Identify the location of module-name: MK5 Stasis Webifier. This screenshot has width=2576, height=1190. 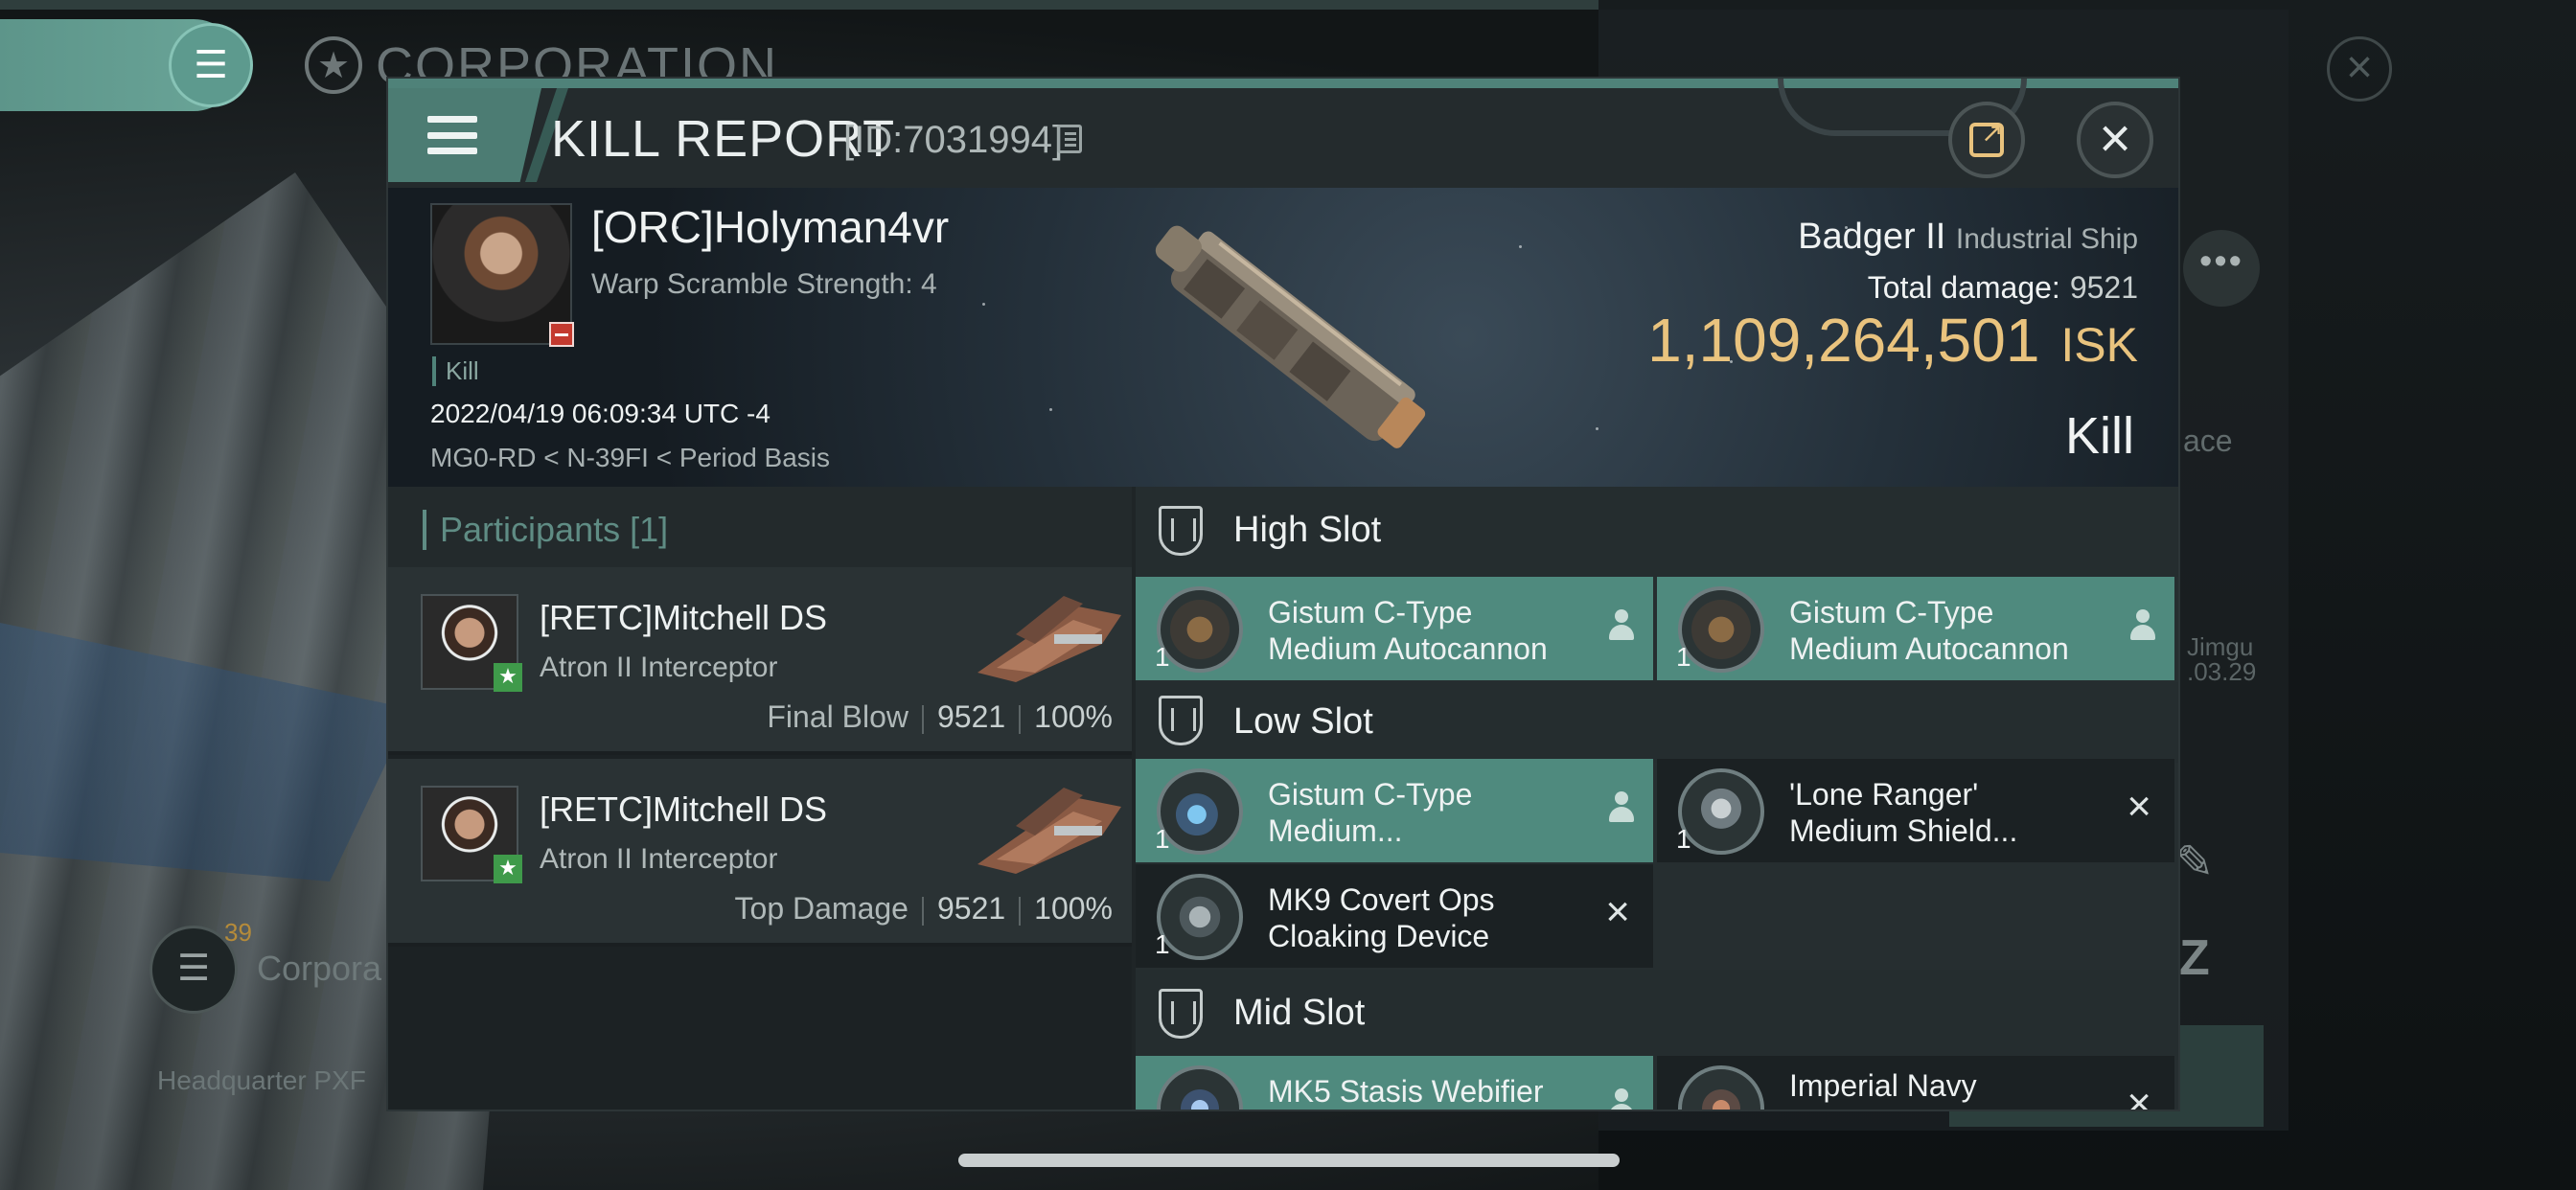
(1406, 1092).